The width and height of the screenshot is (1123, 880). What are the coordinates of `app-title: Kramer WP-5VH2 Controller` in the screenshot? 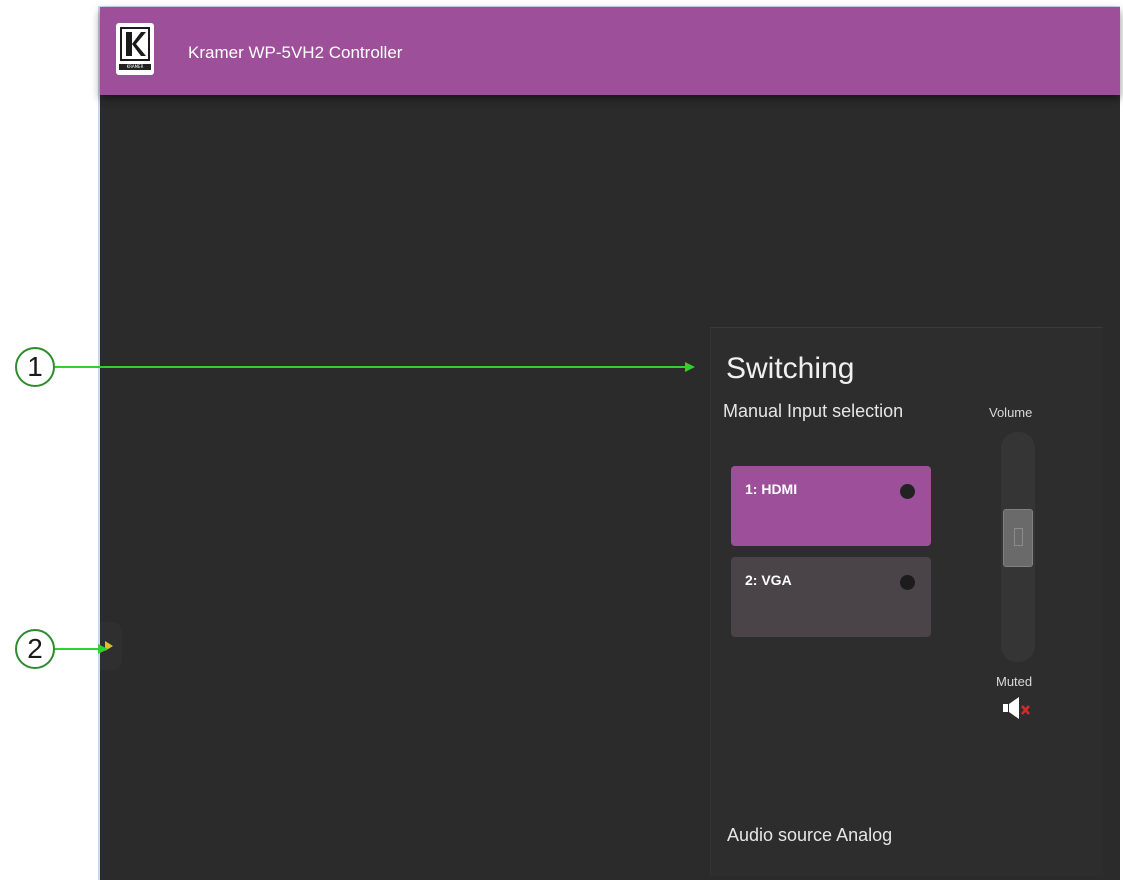 It's located at (295, 52).